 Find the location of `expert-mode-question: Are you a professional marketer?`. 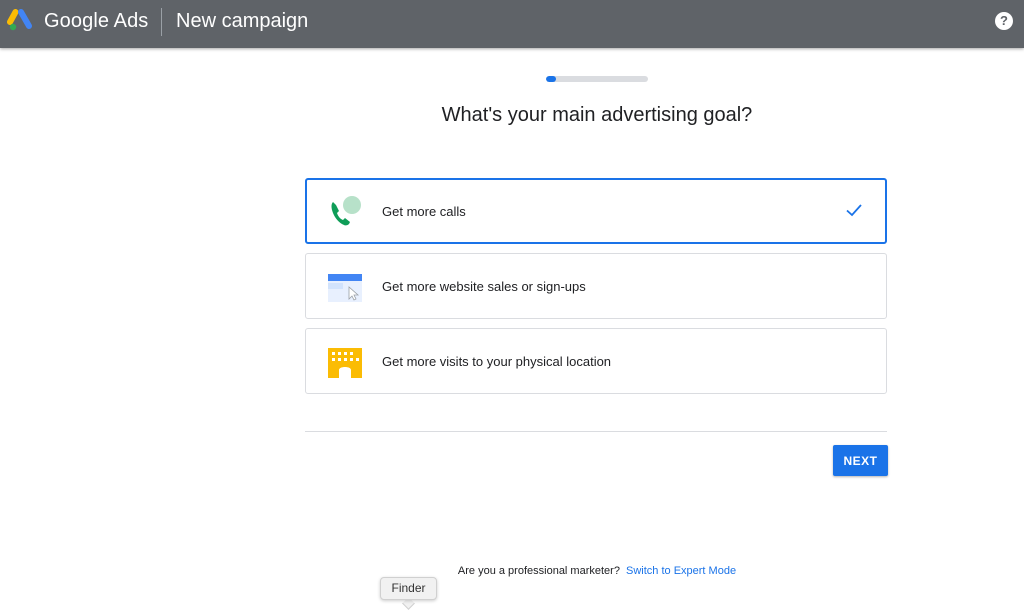

expert-mode-question: Are you a professional marketer? is located at coordinates (538, 571).